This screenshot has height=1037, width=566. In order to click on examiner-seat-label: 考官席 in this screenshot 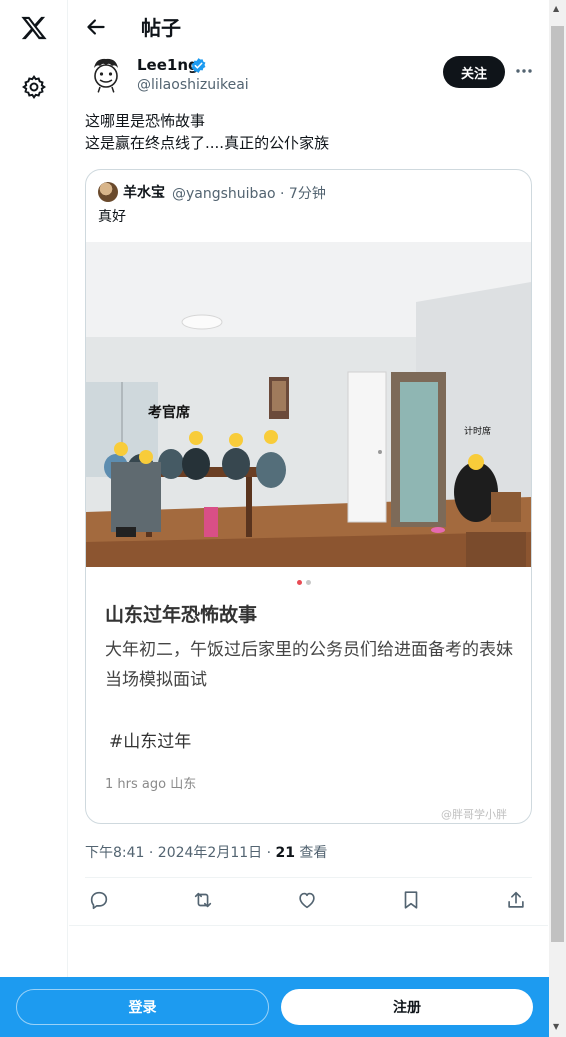, I will do `click(169, 412)`.